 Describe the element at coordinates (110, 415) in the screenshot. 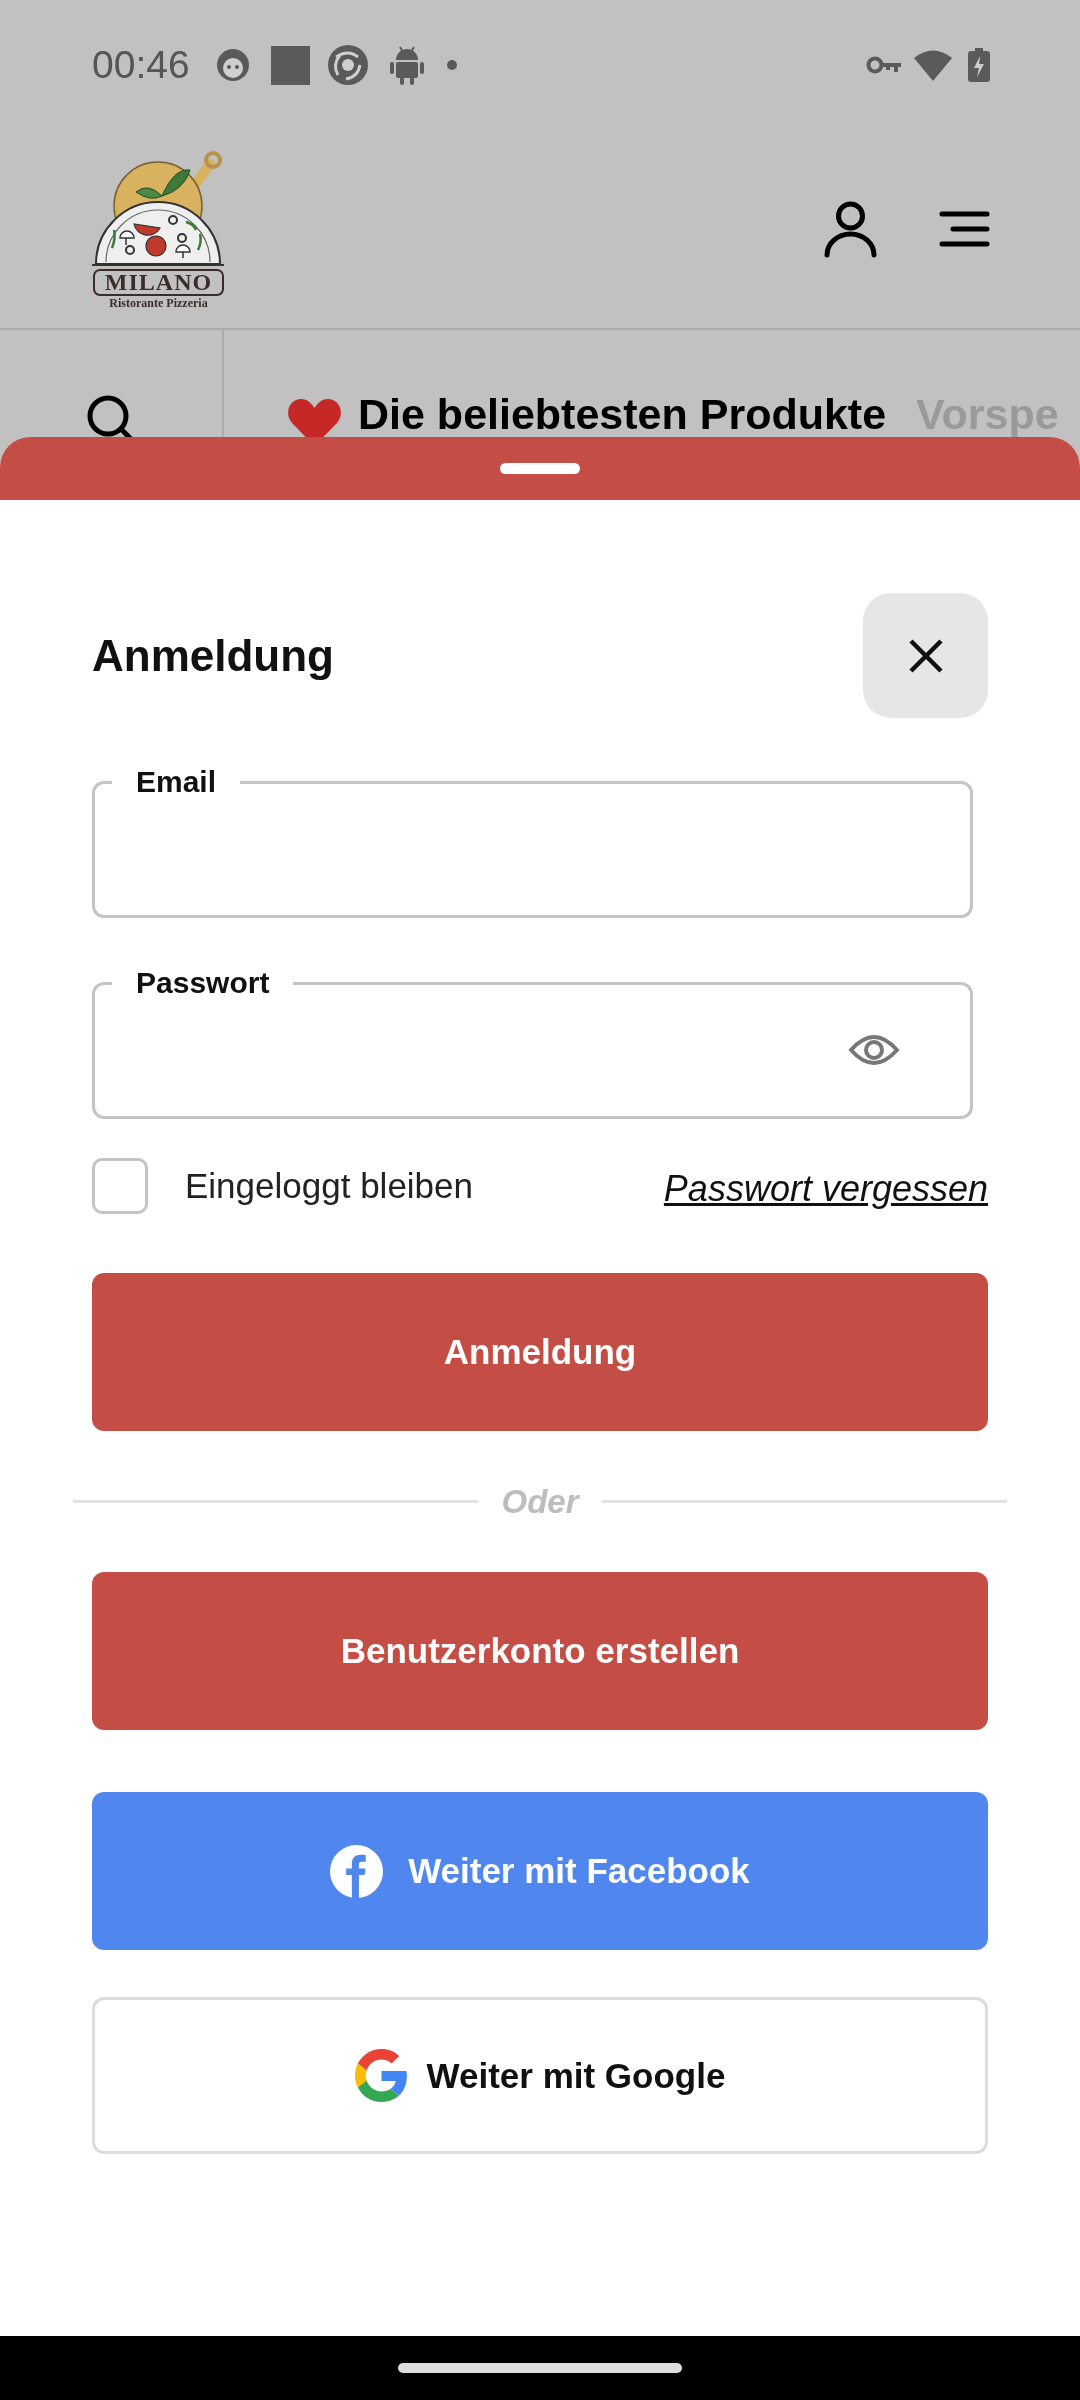

I see `search-icon` at that location.